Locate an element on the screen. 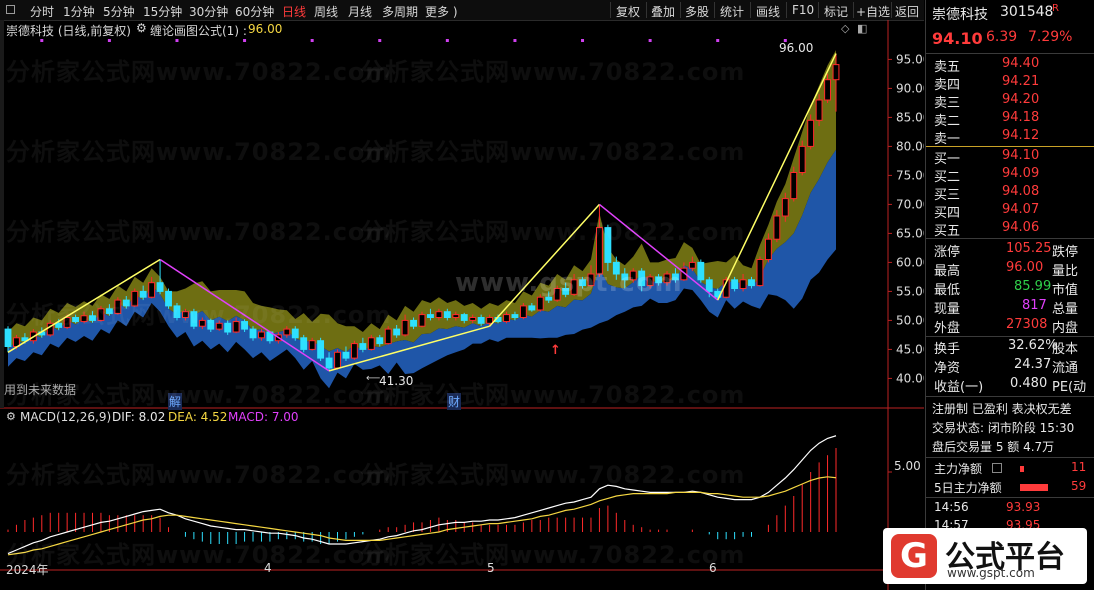  tab-weekly: 周线 is located at coordinates (326, 11).